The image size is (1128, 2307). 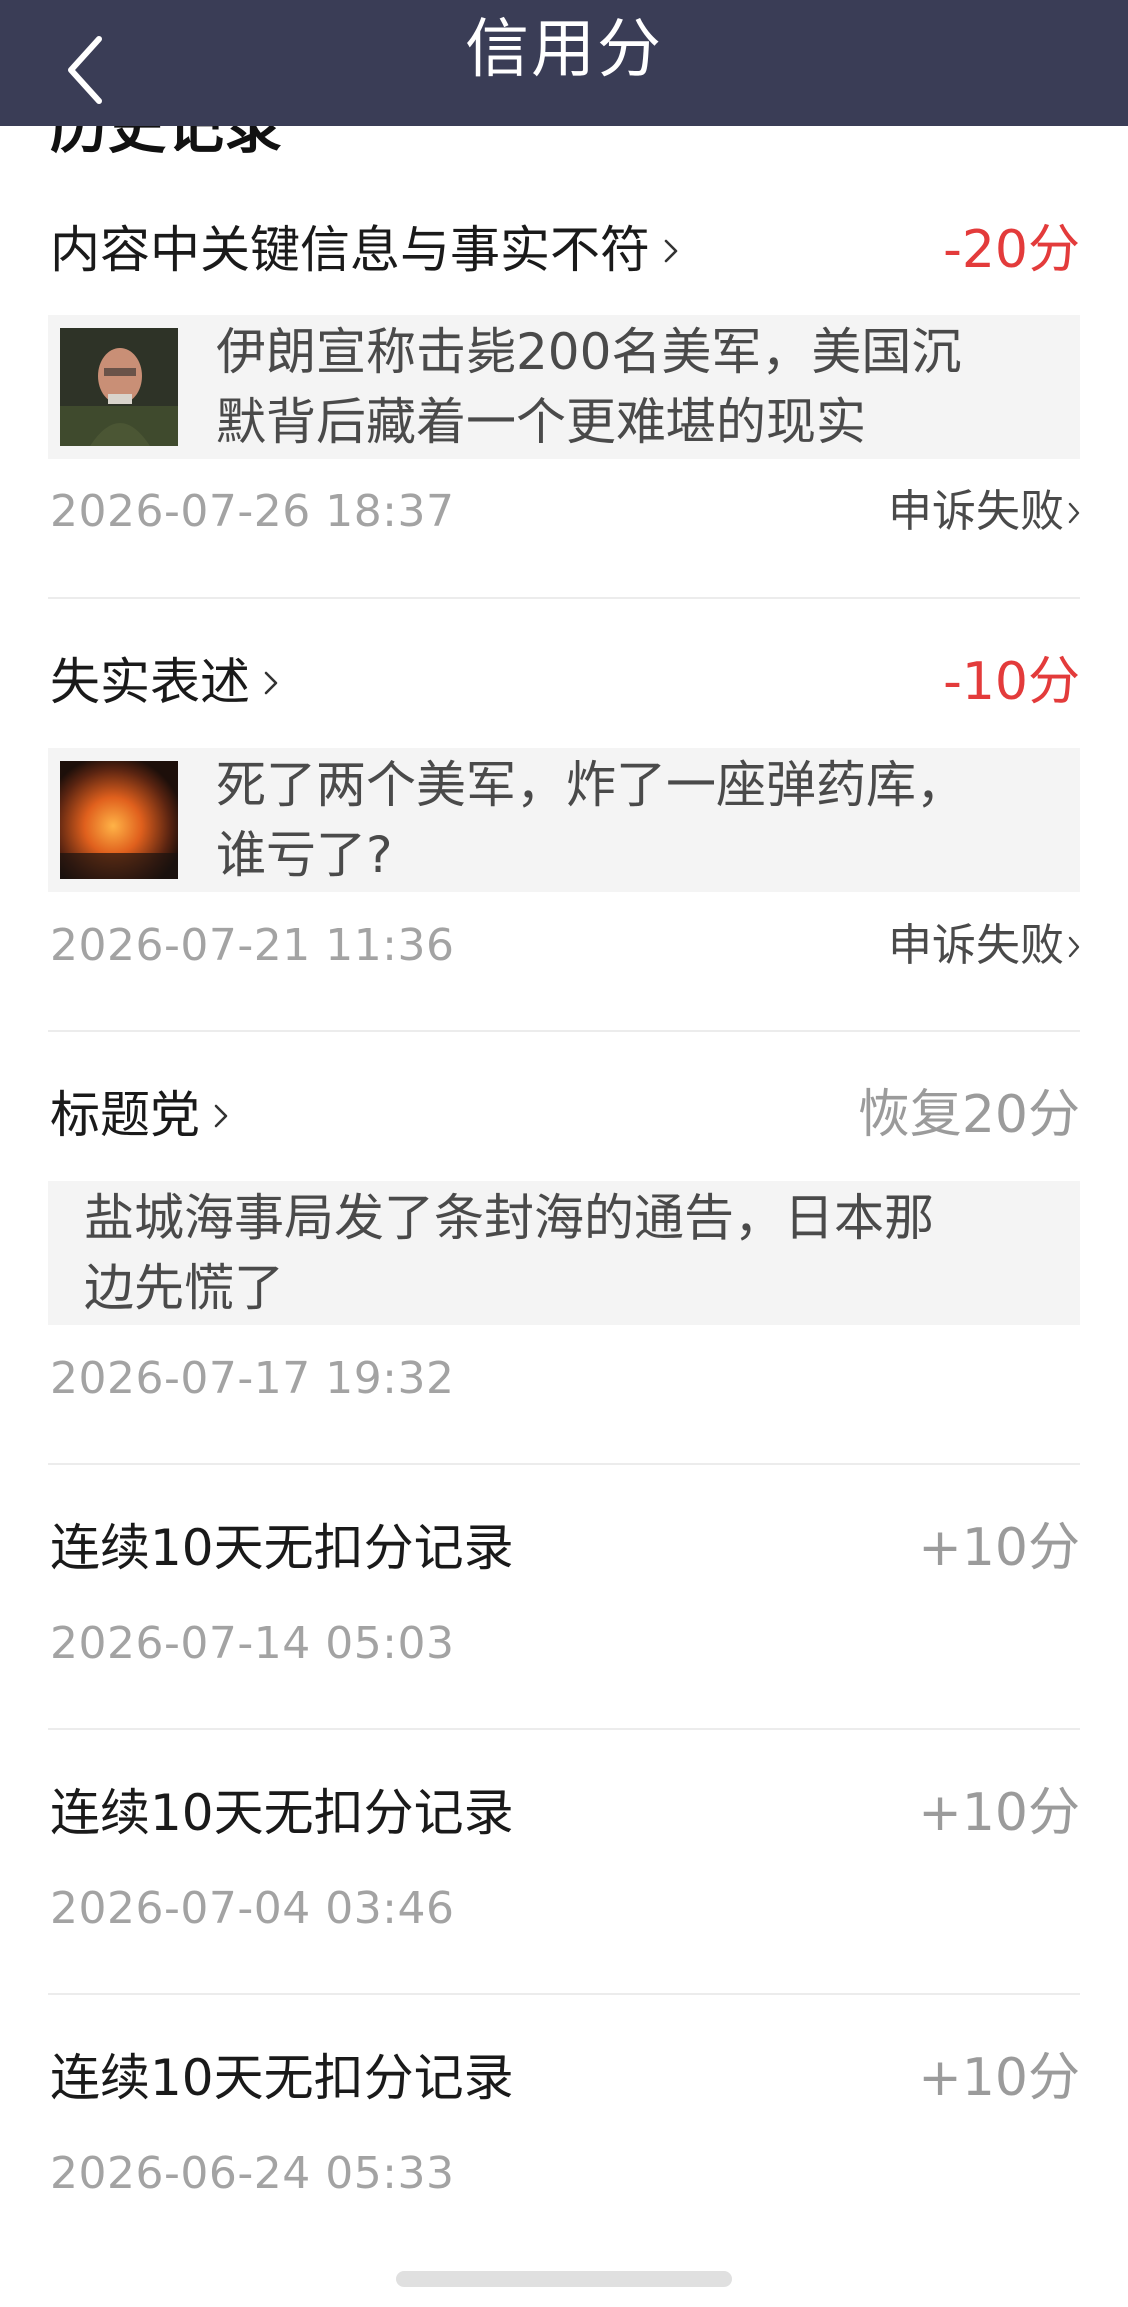 I want to click on violation-reason-link: 内容中关键信息与事实不符, so click(x=364, y=252).